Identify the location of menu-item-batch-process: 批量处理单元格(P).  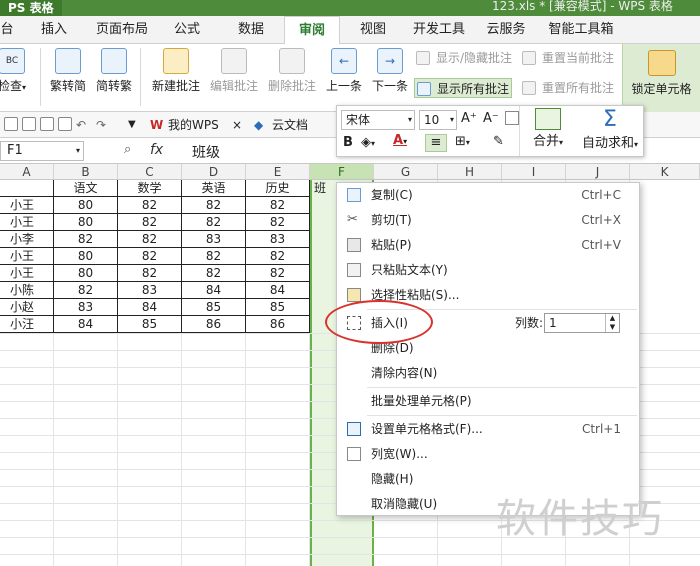
(488, 401).